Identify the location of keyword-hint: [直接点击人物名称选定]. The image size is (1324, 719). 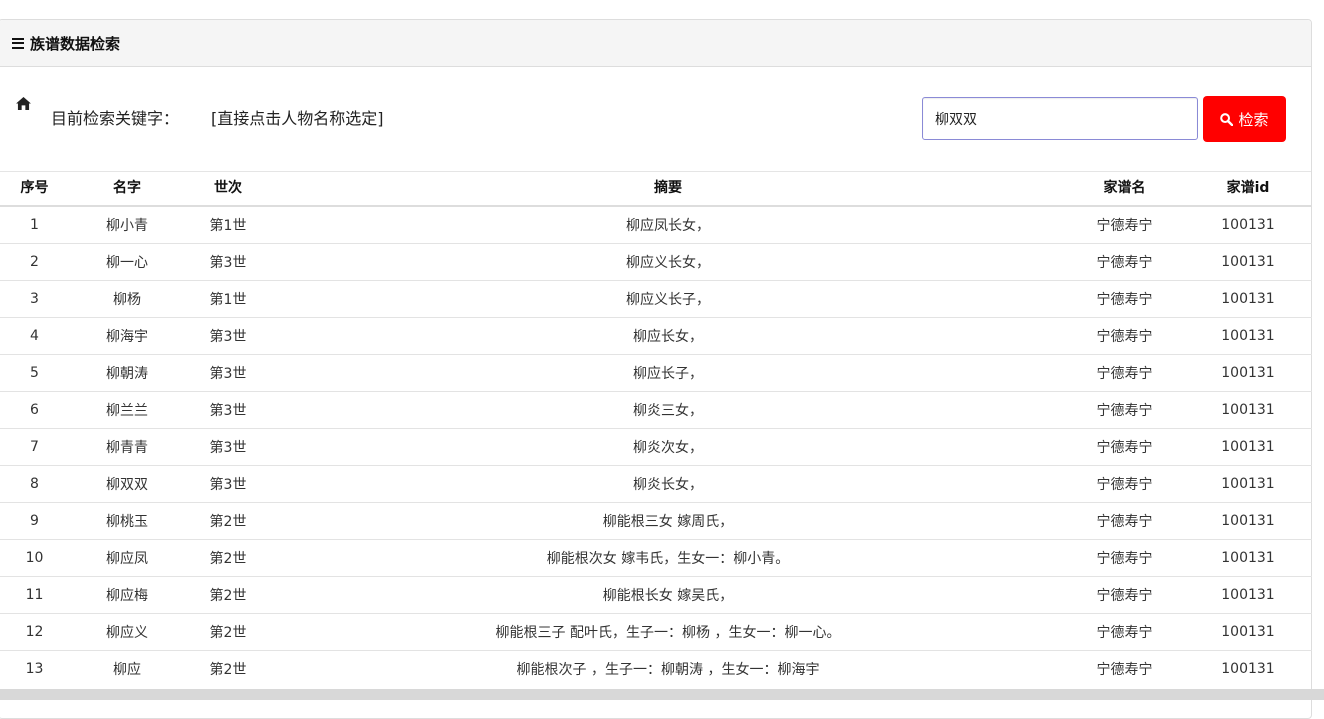
(297, 118).